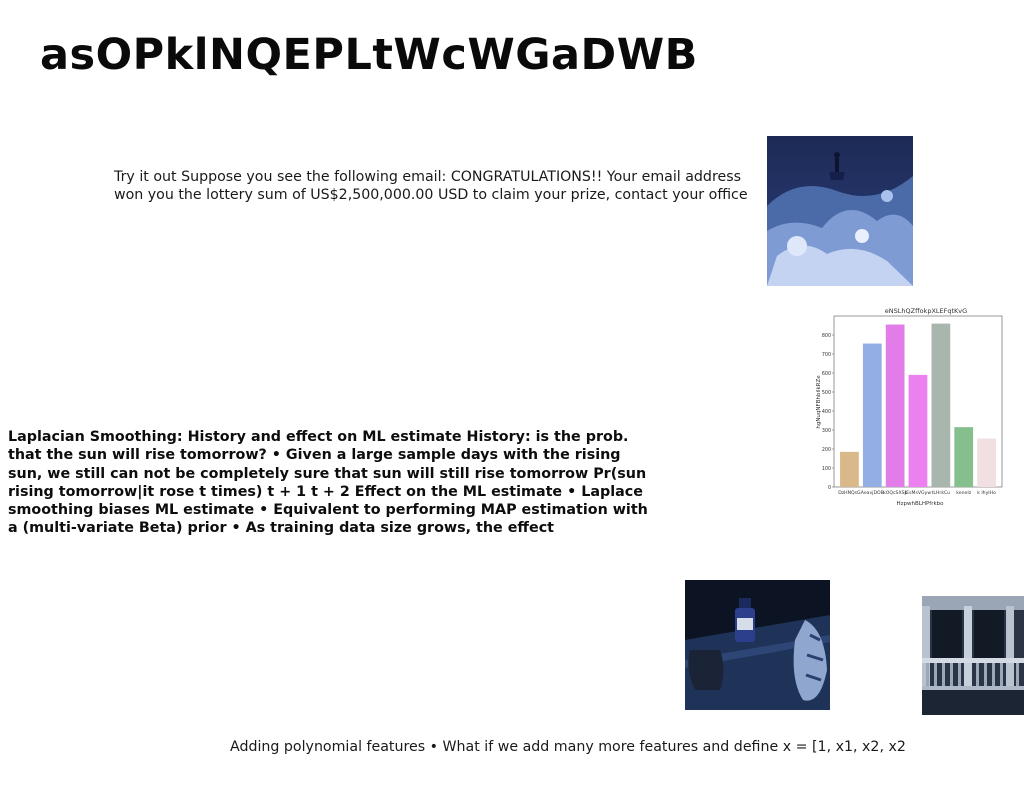 The image size is (1024, 788). I want to click on x-tick-label: JEsMsVGyw, so click(917, 493).